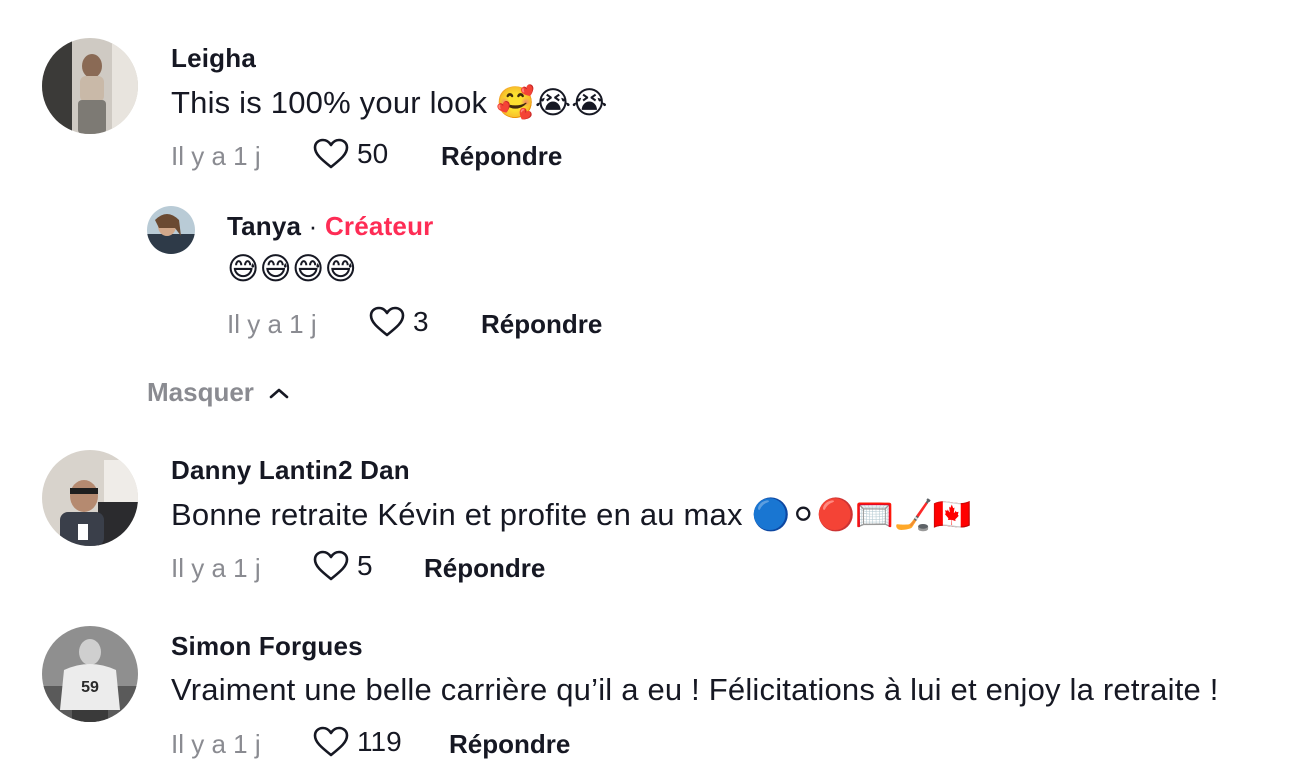 The image size is (1310, 778). I want to click on avatar-image: 59, so click(90, 674).